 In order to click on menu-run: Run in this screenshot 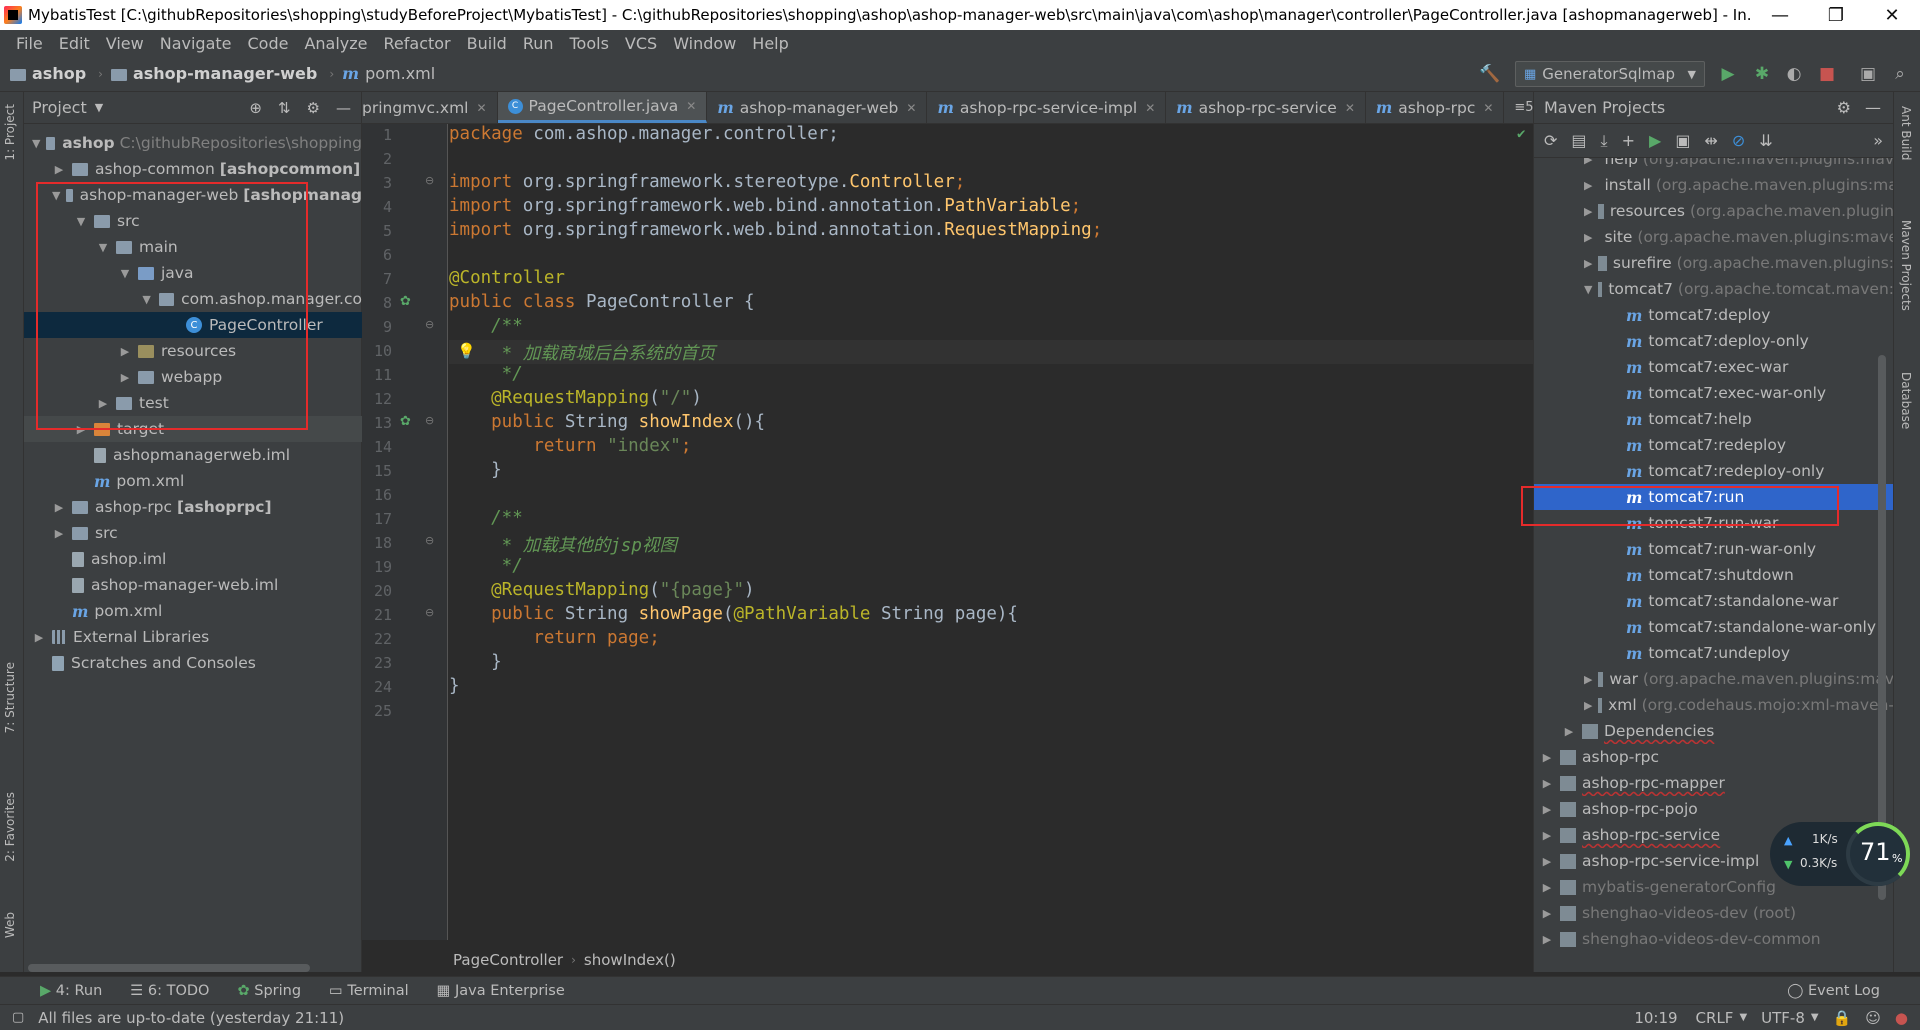, I will do `click(538, 43)`.